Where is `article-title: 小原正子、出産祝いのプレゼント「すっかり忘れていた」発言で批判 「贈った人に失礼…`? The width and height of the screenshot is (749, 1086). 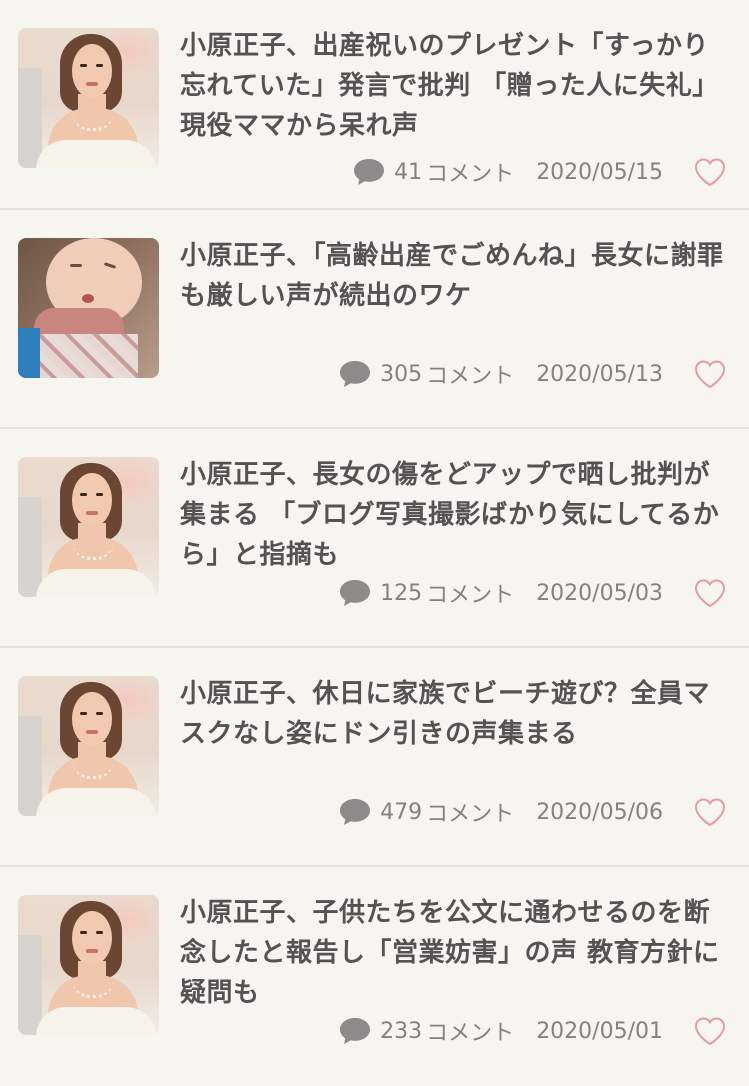 article-title: 小原正子、出産祝いのプレゼント「すっかり忘れていた」発言で批判 「贈った人に失礼… is located at coordinates (455, 86).